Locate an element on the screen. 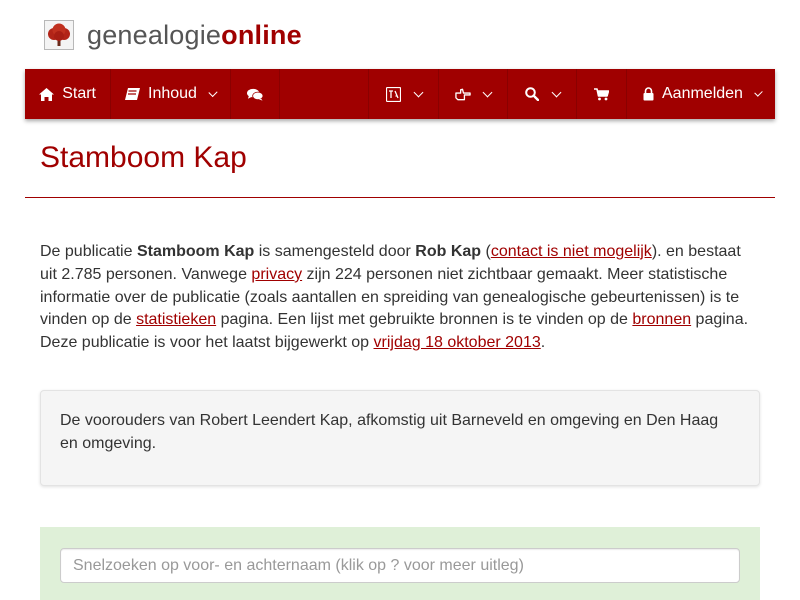  nav-actions is located at coordinates (473, 94).